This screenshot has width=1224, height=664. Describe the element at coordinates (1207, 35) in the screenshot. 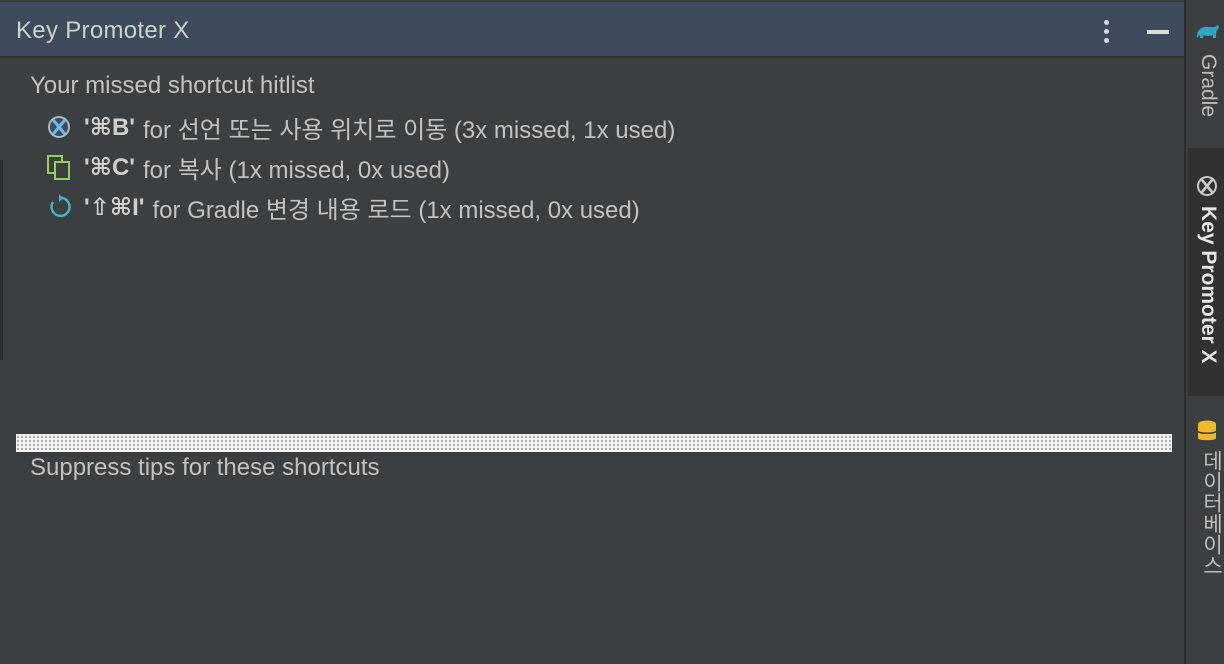

I see `gradle-elephant-icon` at that location.